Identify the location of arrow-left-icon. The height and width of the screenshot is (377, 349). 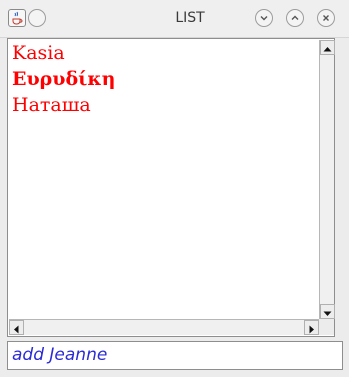
(16, 327).